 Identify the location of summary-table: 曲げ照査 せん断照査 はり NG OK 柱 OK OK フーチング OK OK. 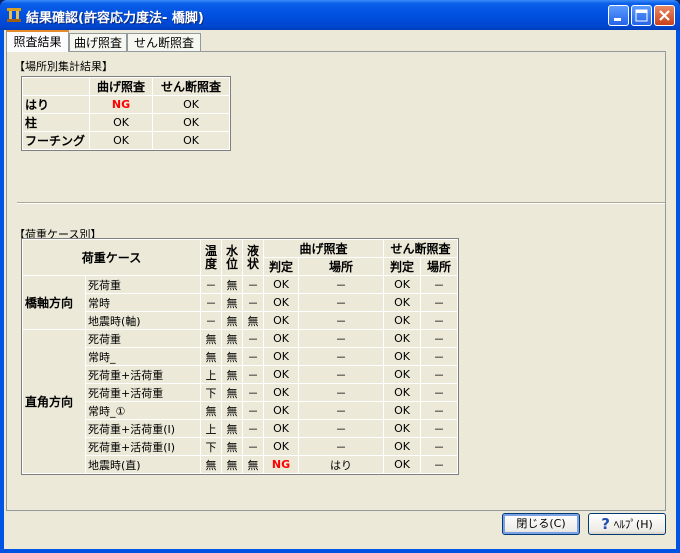
(126, 113).